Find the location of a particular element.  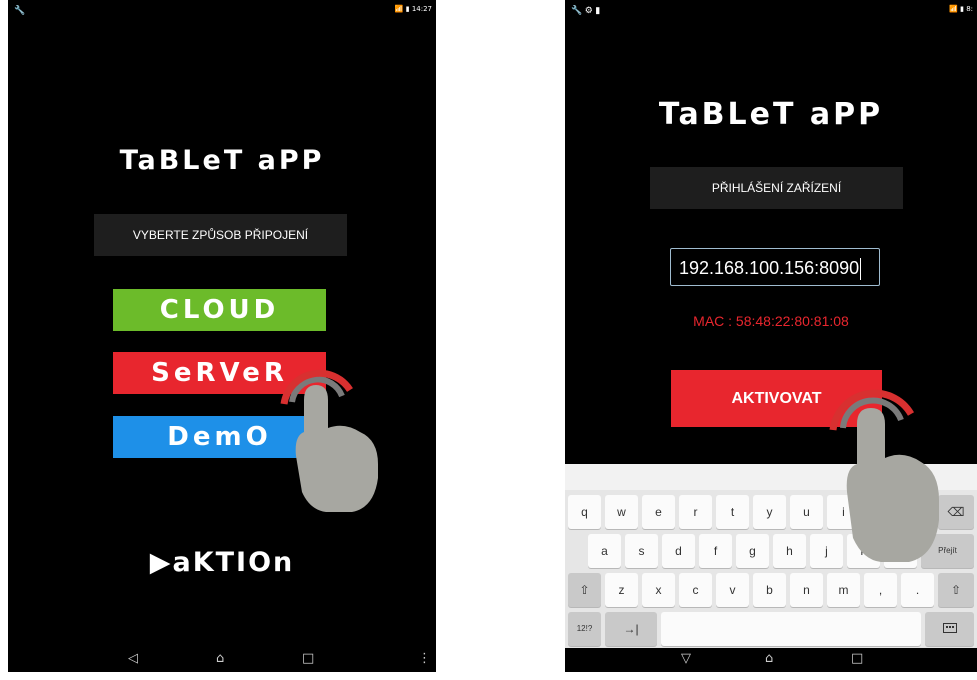

symbols-key: 12!? is located at coordinates (584, 629).